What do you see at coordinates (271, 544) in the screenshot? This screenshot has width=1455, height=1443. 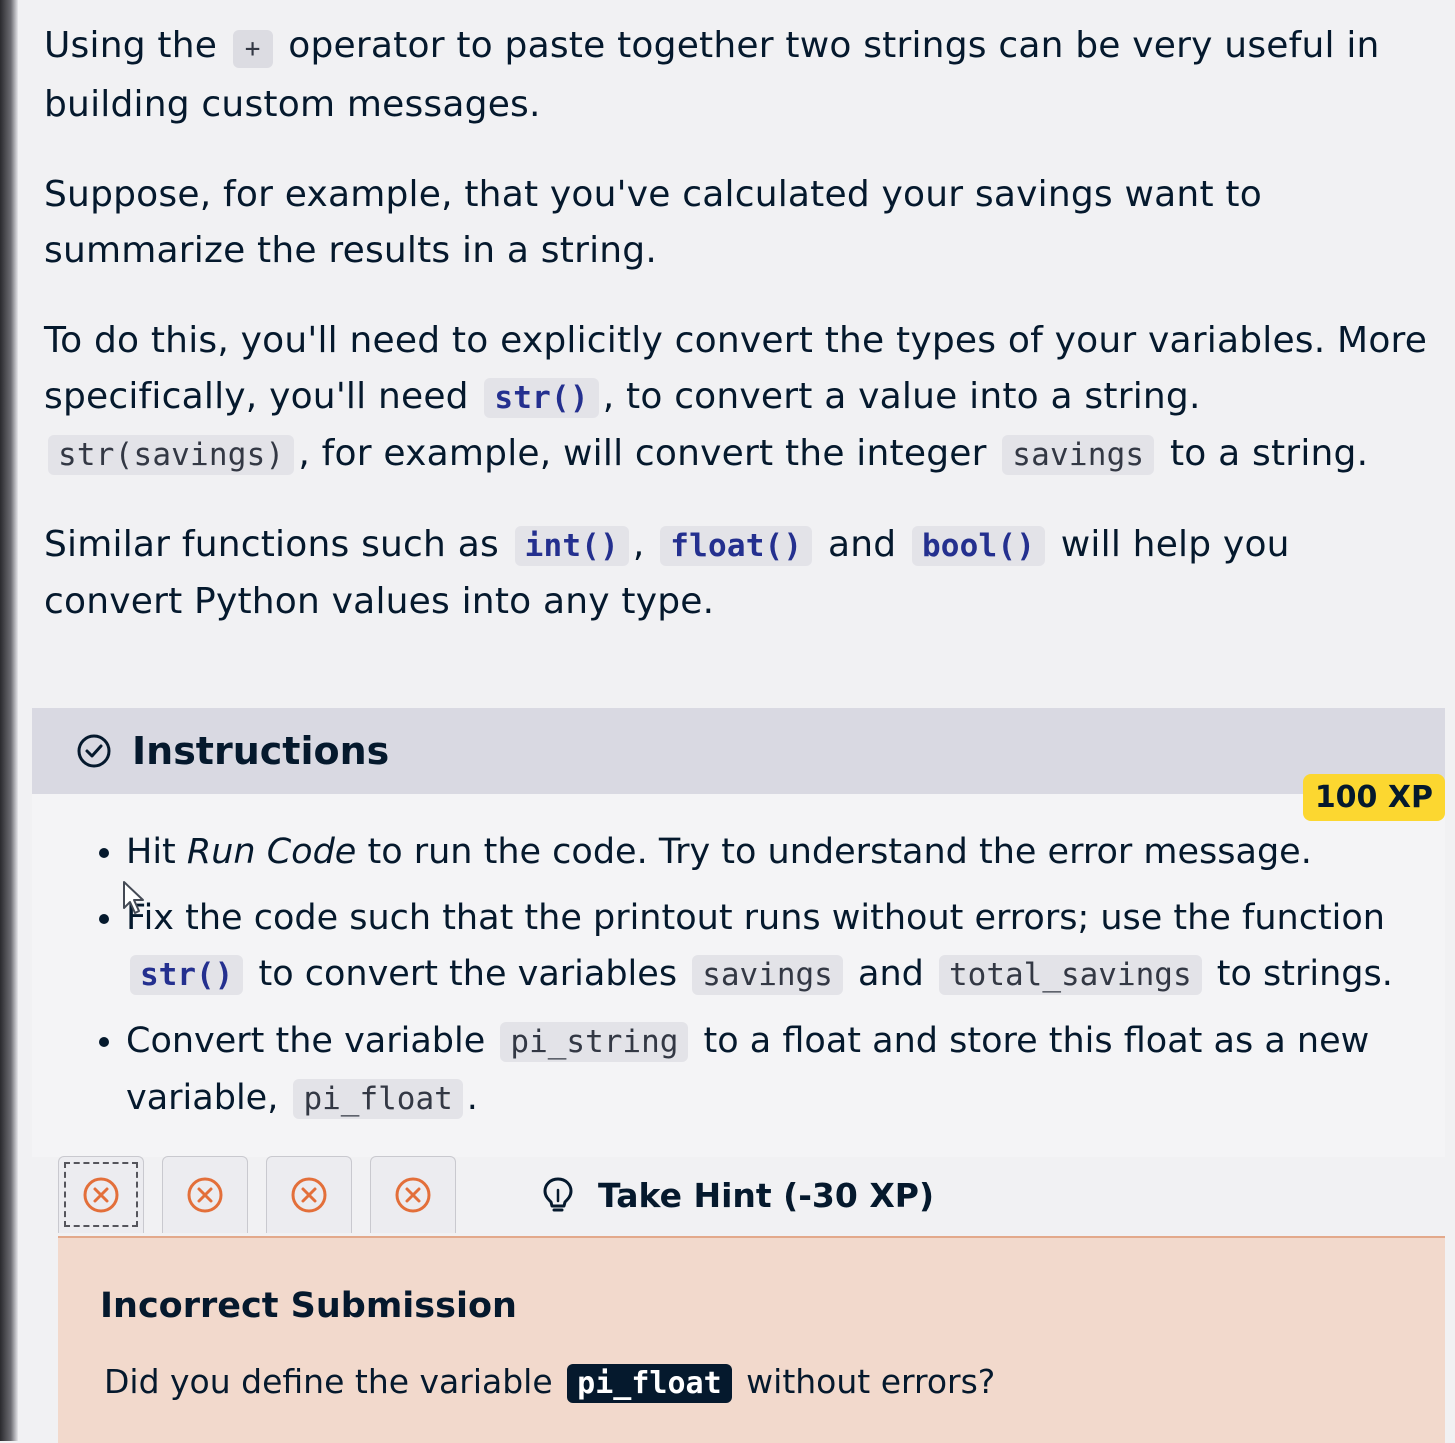 I see `context-text: Similar functions such as` at bounding box center [271, 544].